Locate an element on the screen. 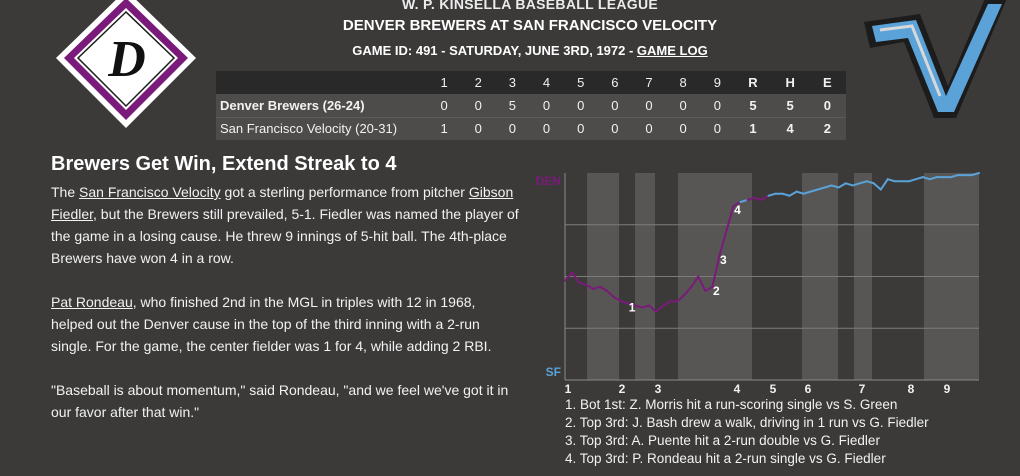 The width and height of the screenshot is (1020, 476). inning-score: 1 is located at coordinates (444, 129).